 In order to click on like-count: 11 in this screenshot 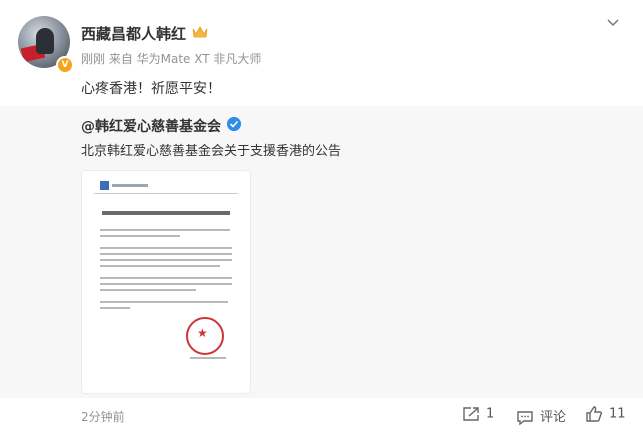, I will do `click(617, 414)`.